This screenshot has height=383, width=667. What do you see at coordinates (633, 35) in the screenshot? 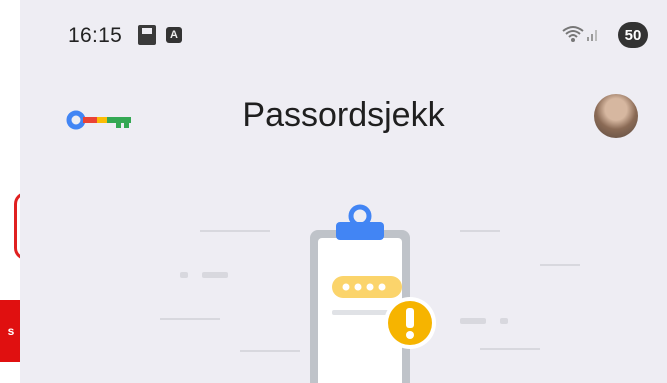
I see `battery-indicator: 50` at bounding box center [633, 35].